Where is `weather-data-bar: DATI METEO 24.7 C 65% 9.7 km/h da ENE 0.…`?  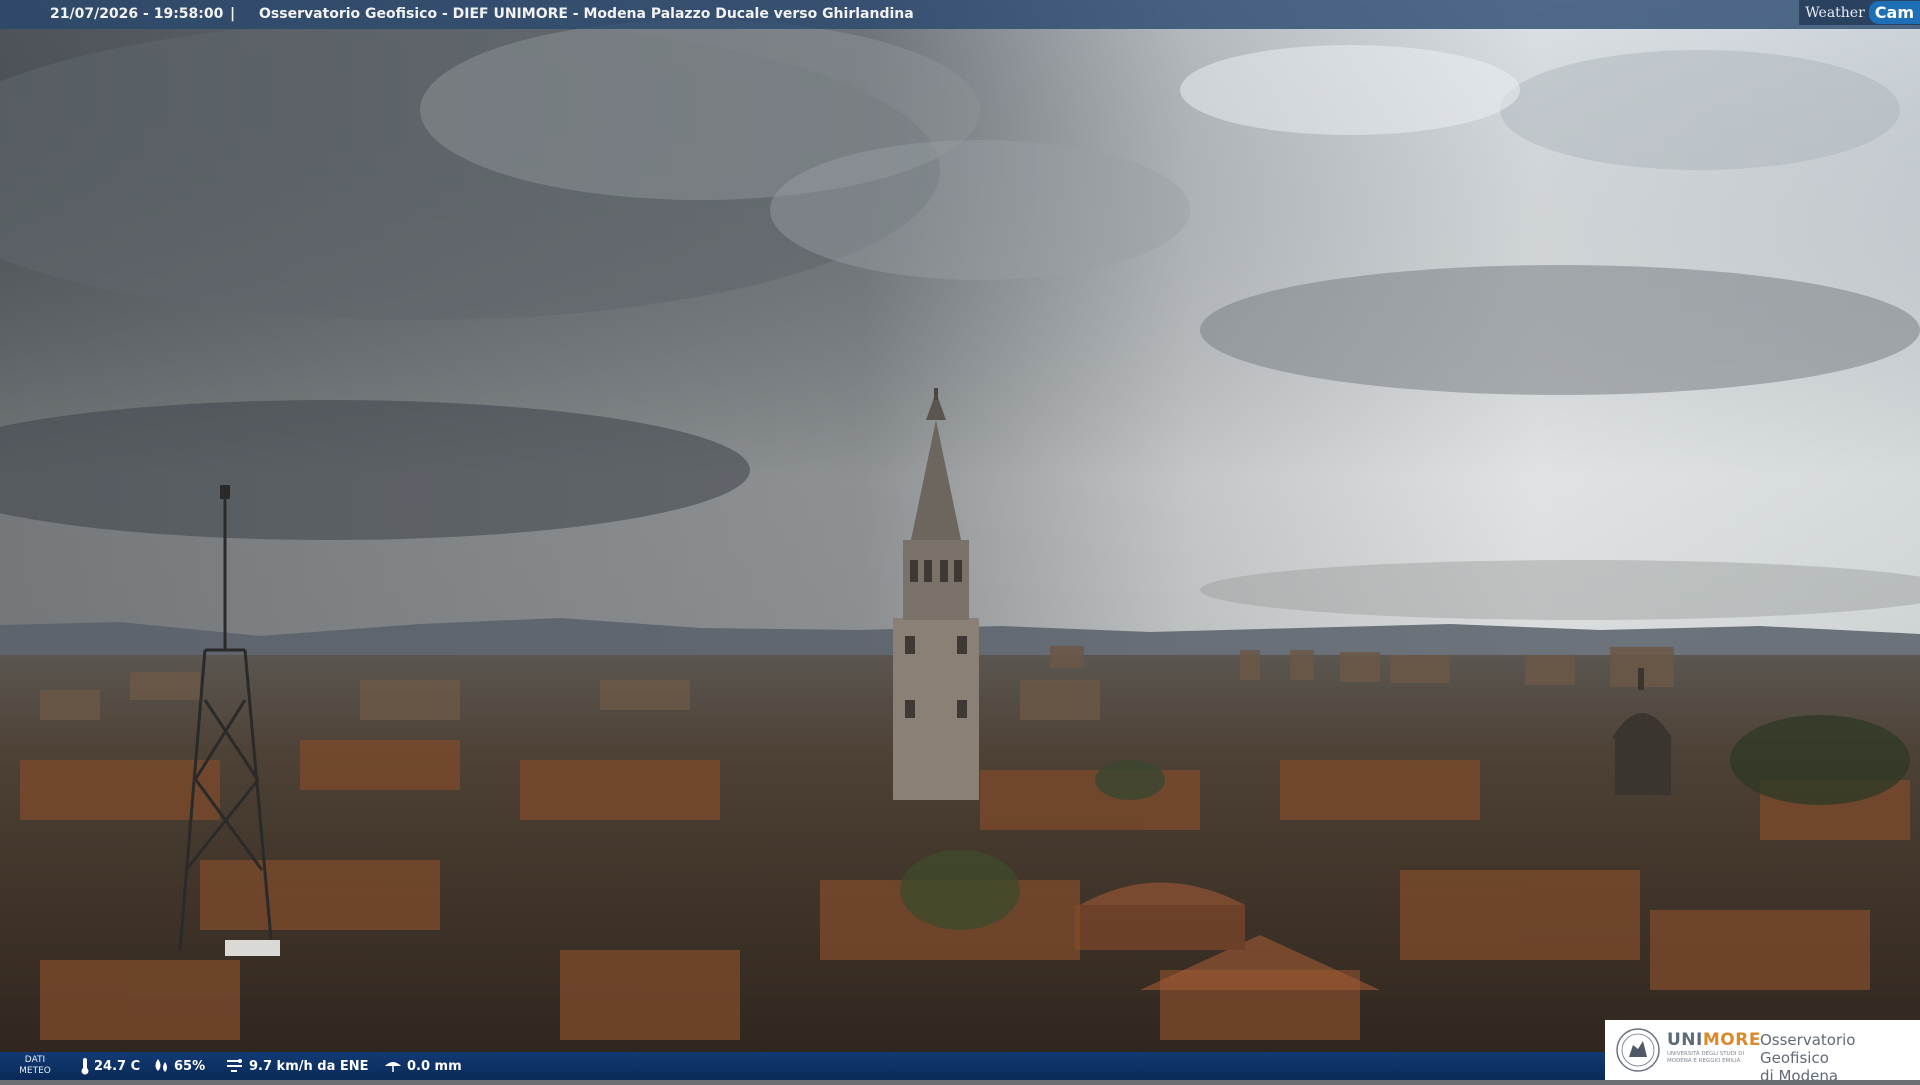
weather-data-bar: DATI METEO 24.7 C 65% 9.7 km/h da ENE 0.… is located at coordinates (802, 1066).